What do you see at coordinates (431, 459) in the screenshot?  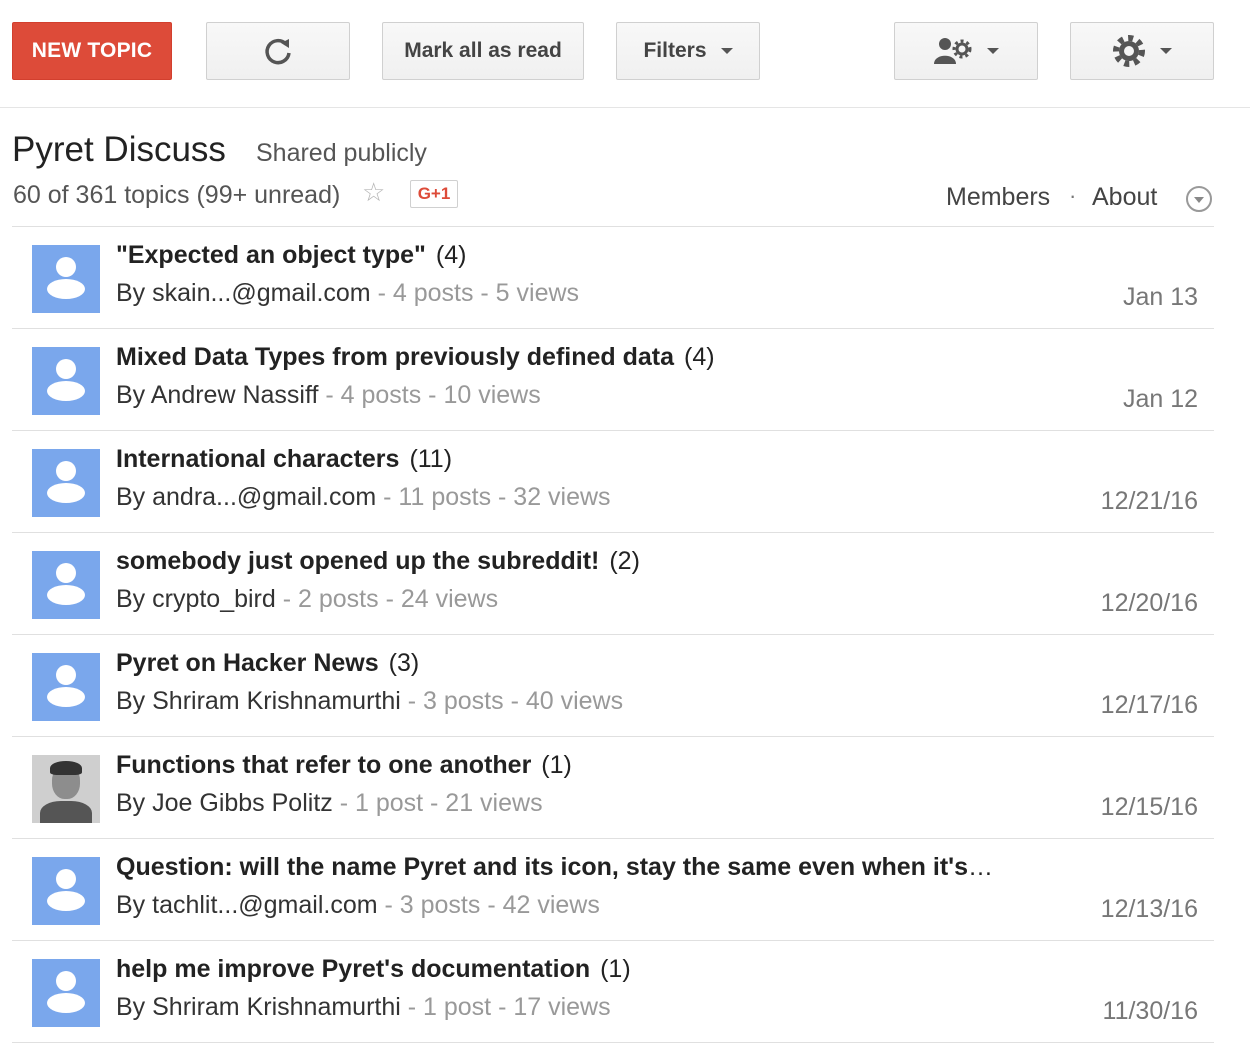 I see `topic-post-count: (11)` at bounding box center [431, 459].